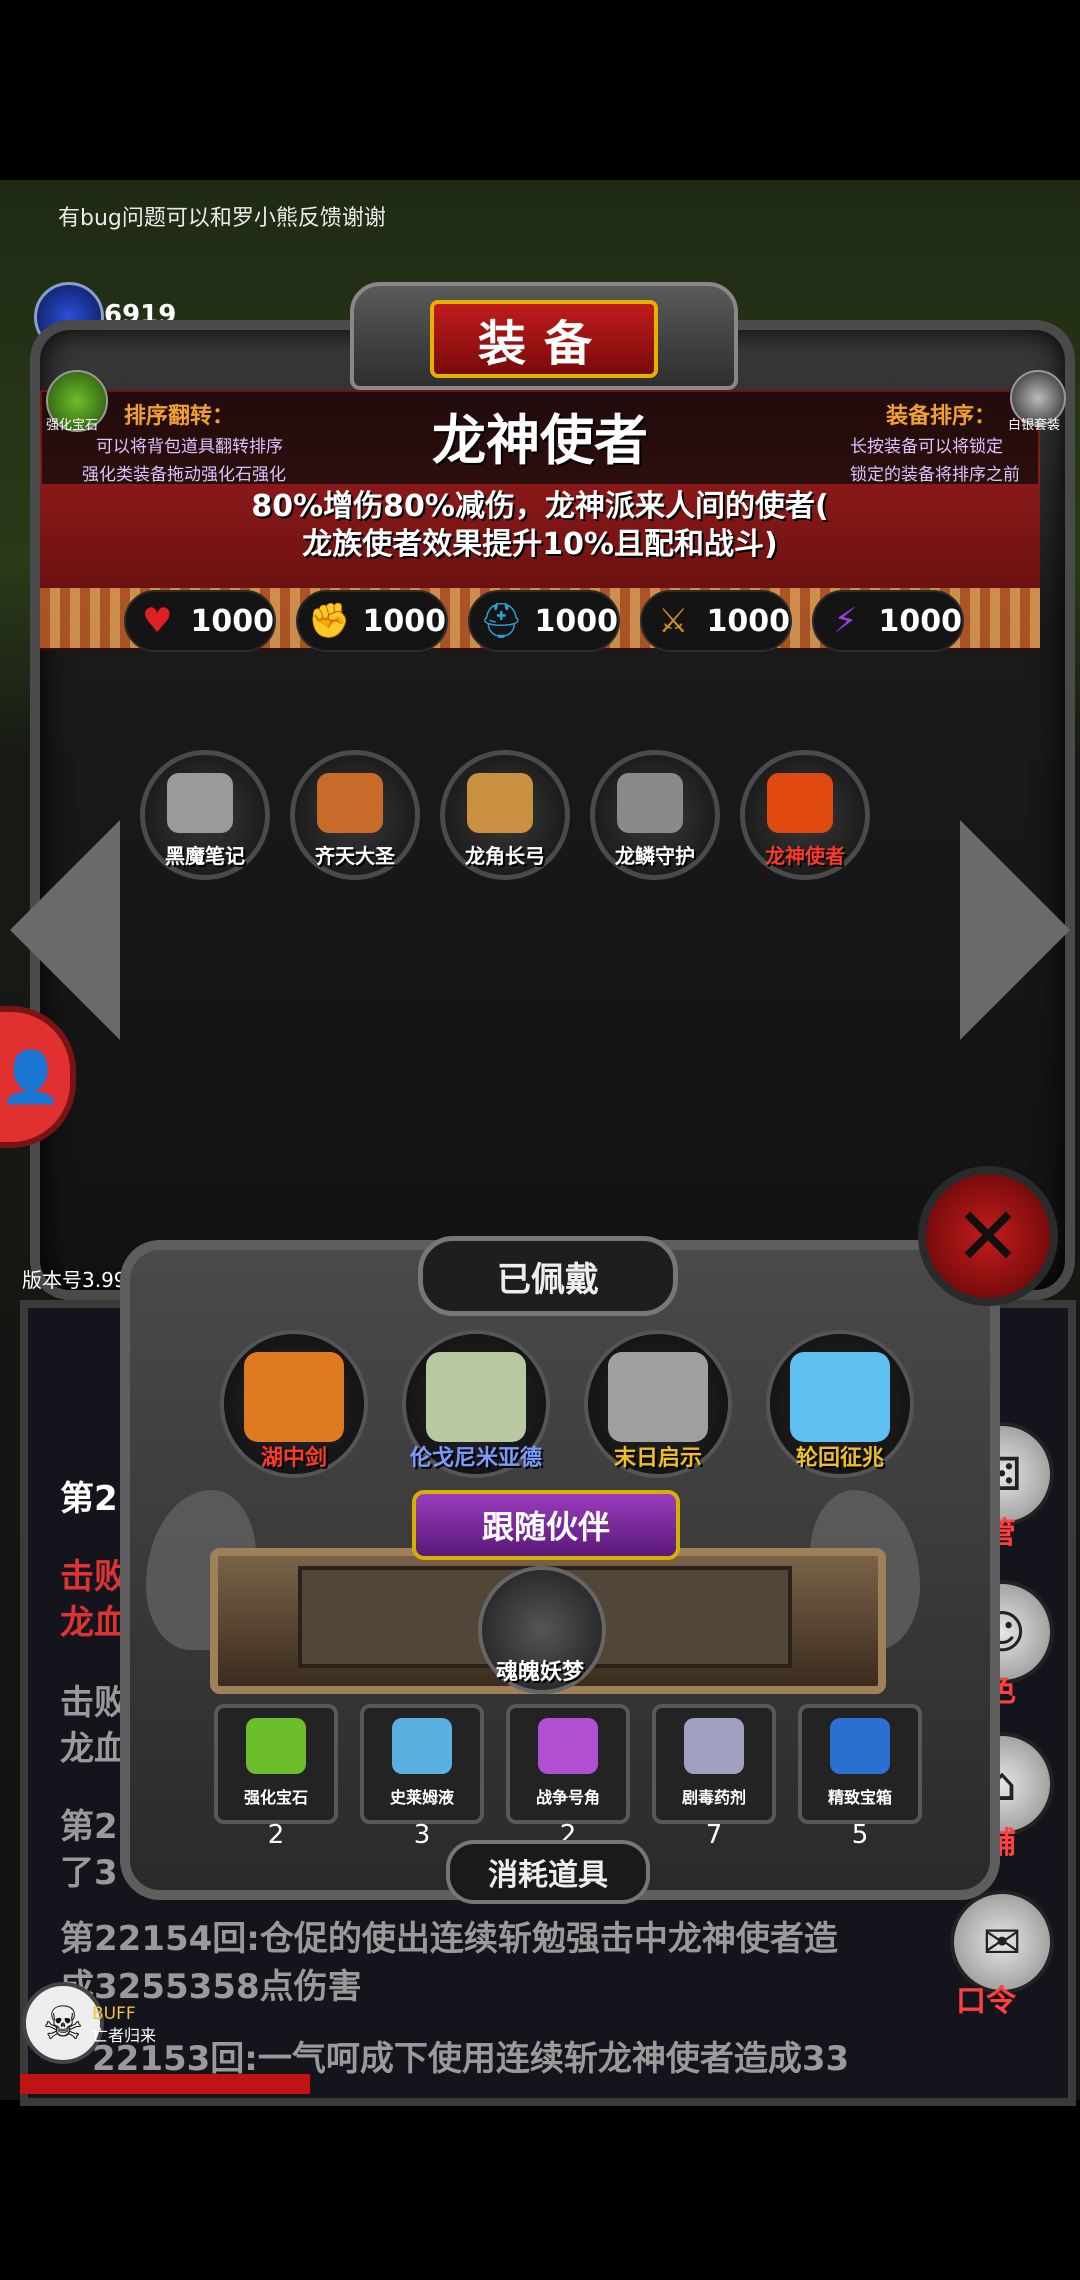  Describe the element at coordinates (124, 2035) in the screenshot. I see `buff-name: 亡者归来` at that location.